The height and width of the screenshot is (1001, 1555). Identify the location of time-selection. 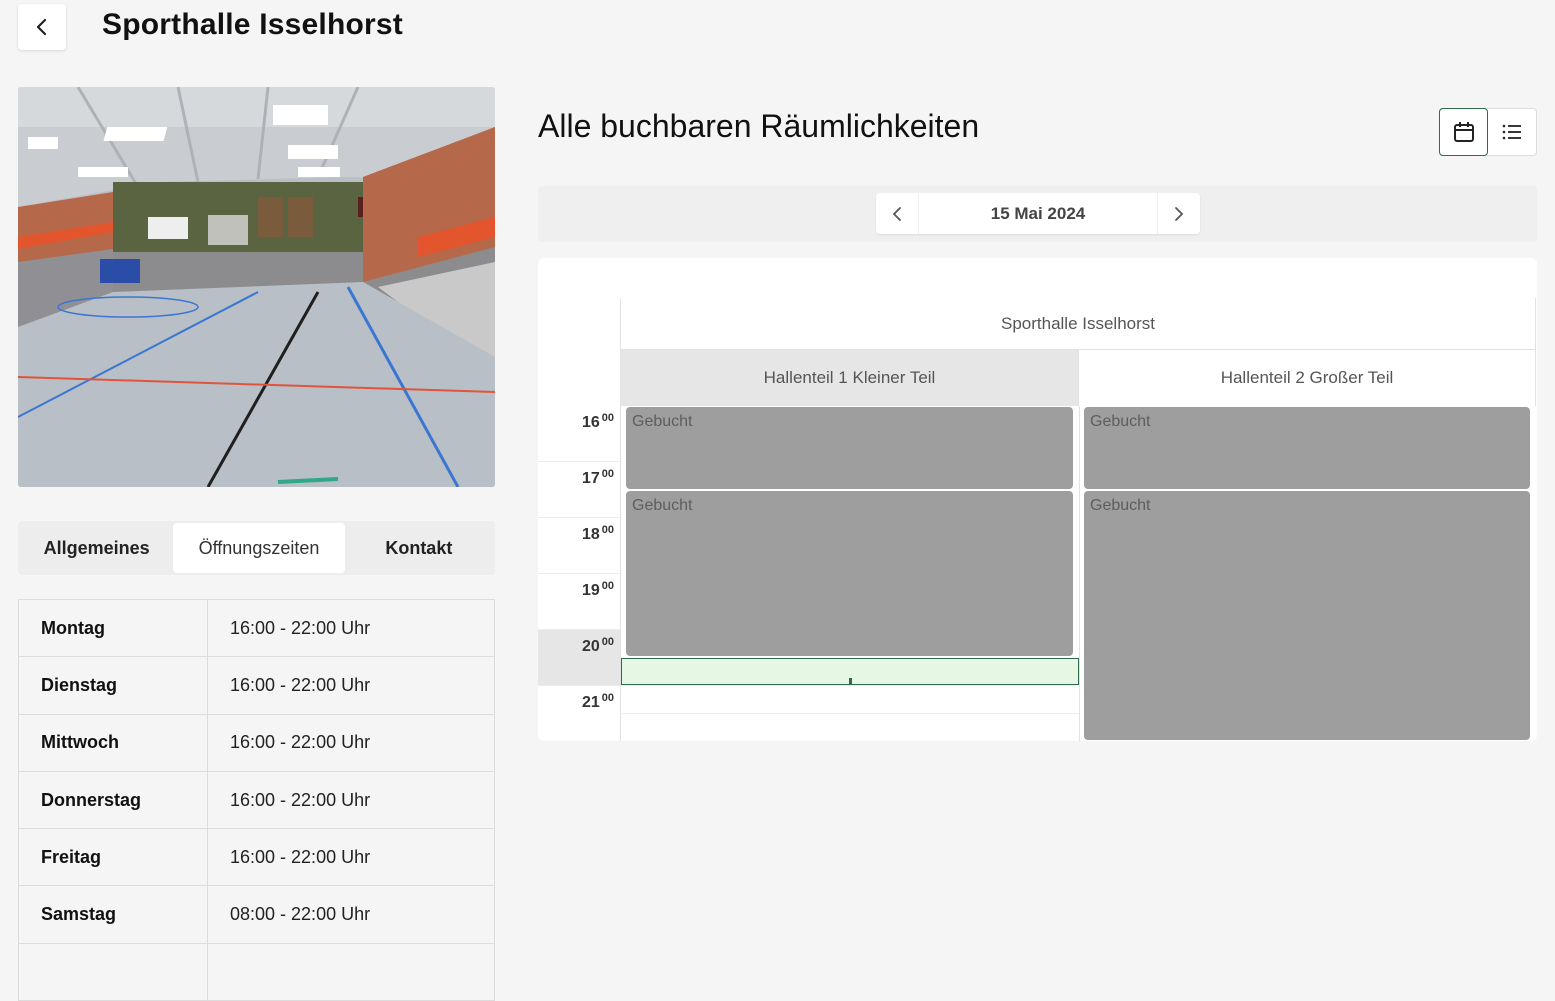
(850, 671).